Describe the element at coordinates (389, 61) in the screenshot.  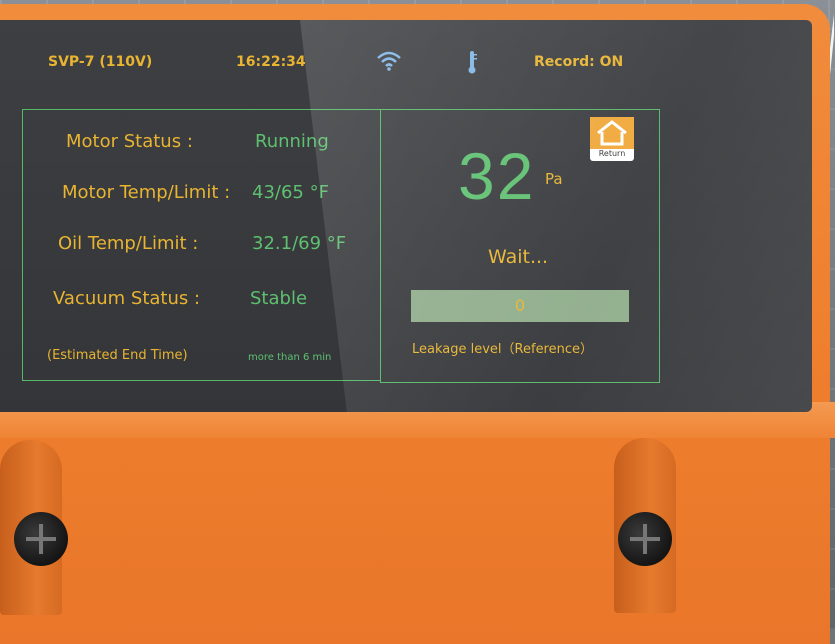
I see `wifi-icon` at that location.